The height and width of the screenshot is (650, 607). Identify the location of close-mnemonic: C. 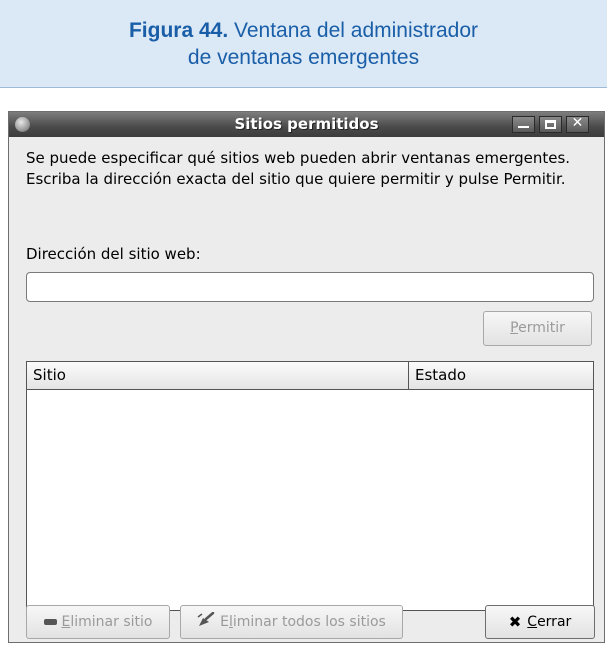
(532, 622).